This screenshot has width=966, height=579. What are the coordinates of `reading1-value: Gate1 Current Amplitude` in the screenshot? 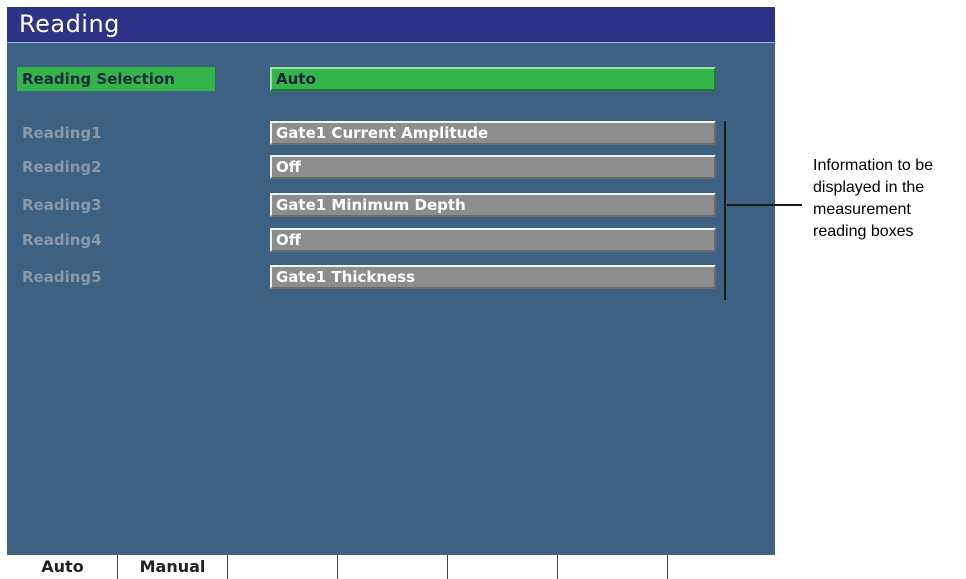 It's located at (493, 133).